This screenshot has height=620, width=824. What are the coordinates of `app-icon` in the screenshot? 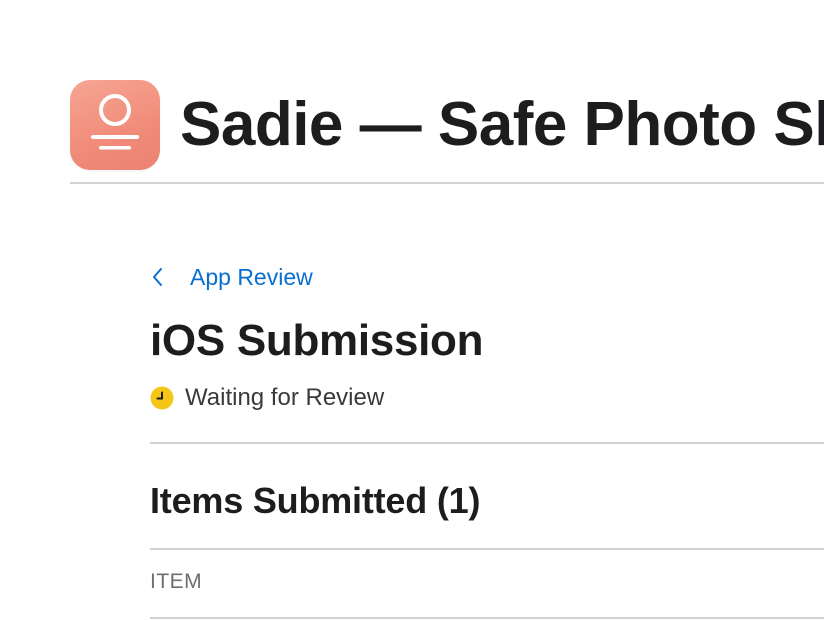 It's located at (115, 125).